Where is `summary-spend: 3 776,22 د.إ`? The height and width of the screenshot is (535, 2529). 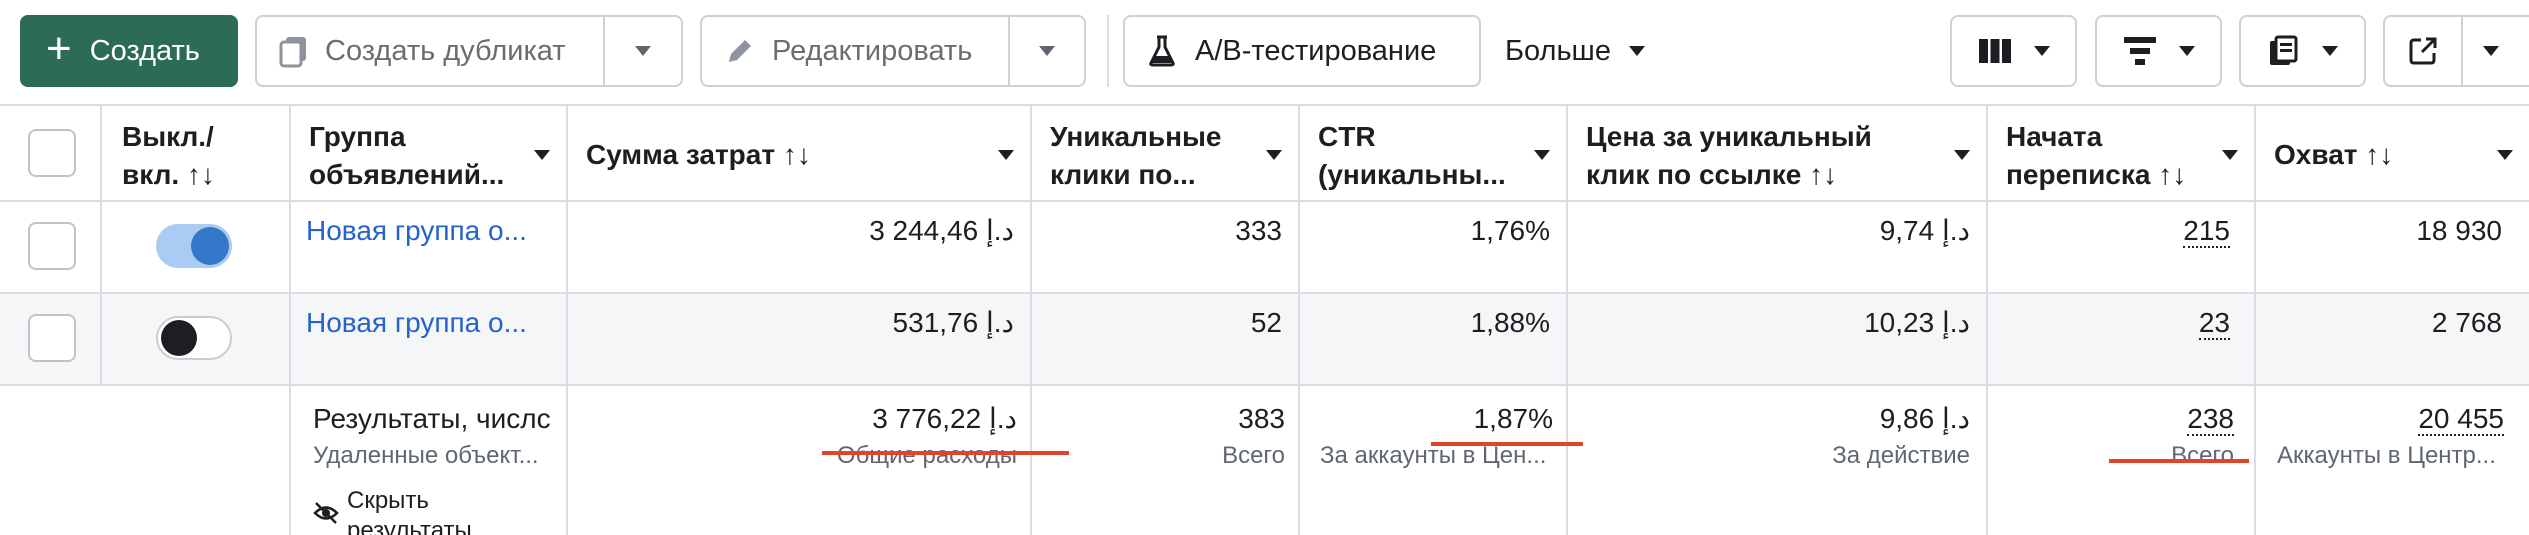
summary-spend: 3 776,22 د.إ is located at coordinates (944, 418).